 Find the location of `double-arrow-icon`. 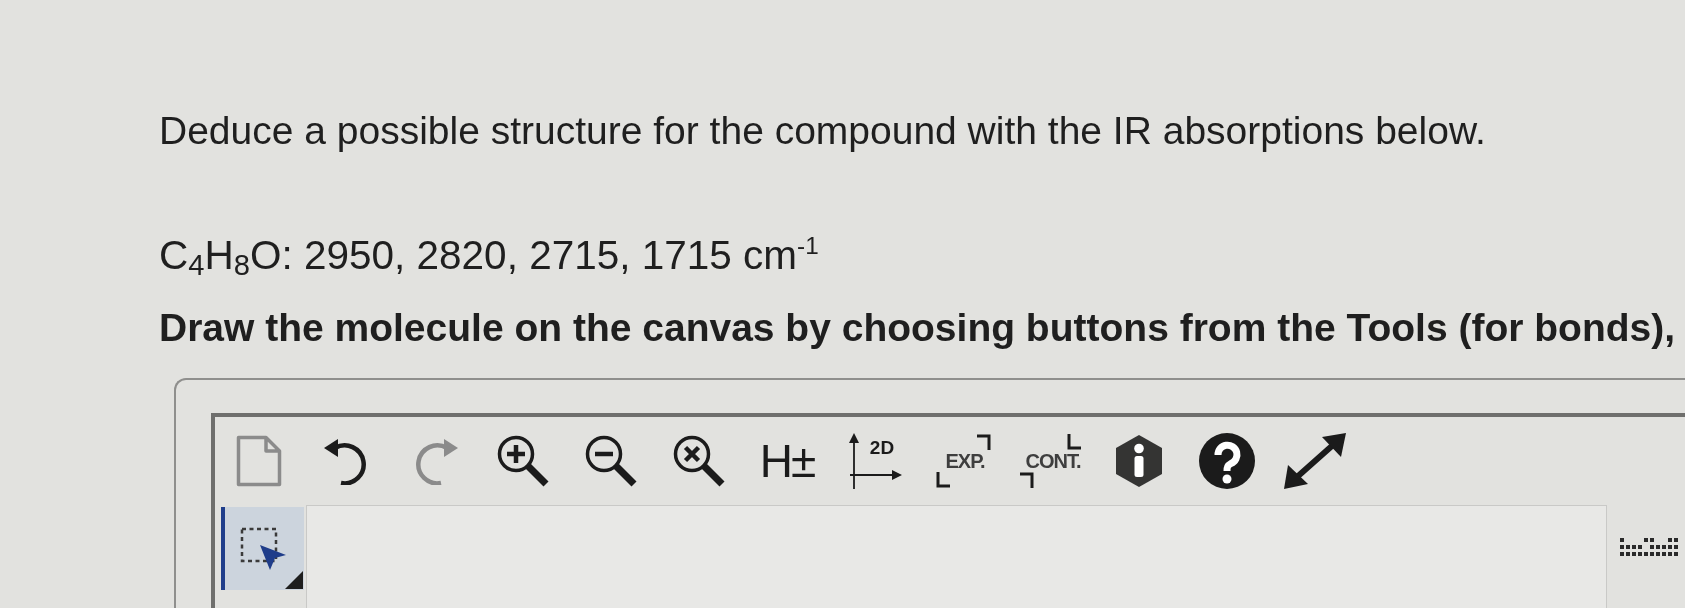

double-arrow-icon is located at coordinates (1315, 461).